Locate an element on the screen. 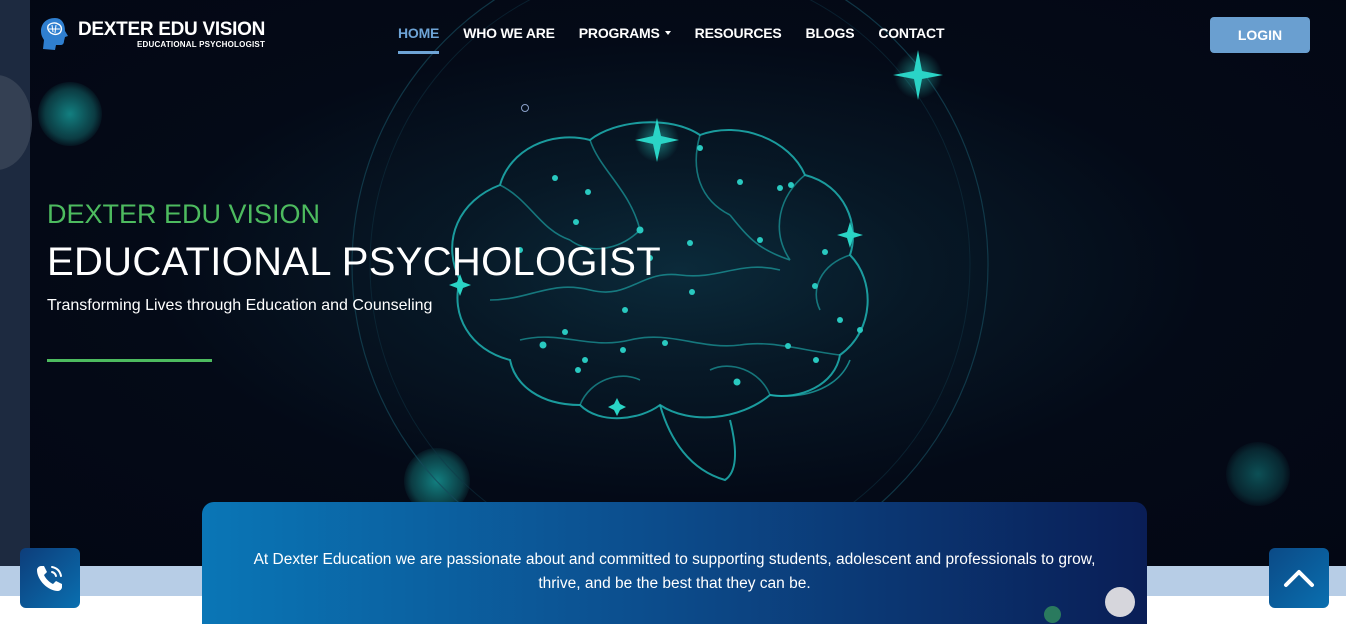 This screenshot has width=1346, height=624. phone-call-icon is located at coordinates (49, 578).